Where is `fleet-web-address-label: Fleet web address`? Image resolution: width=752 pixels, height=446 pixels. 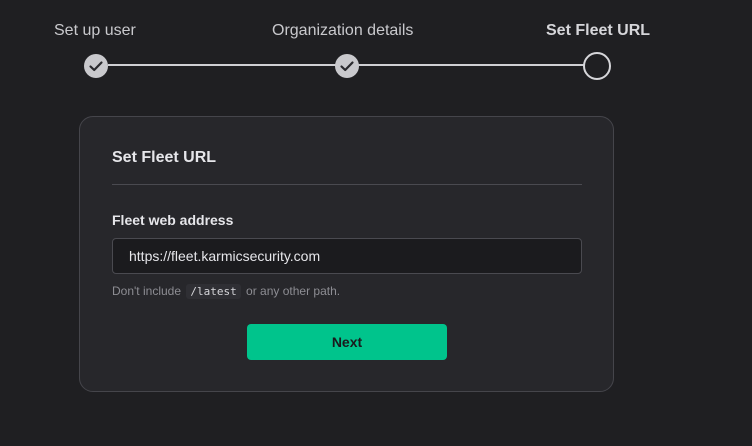 fleet-web-address-label: Fleet web address is located at coordinates (173, 220).